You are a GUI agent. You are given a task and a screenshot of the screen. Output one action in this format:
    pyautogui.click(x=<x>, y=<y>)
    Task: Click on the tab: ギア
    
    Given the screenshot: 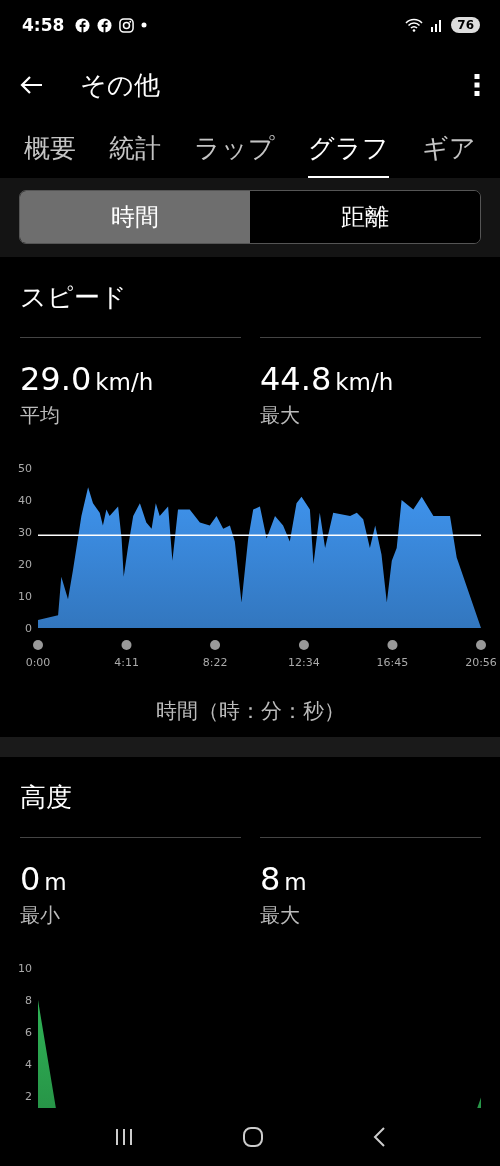 What is the action you would take?
    pyautogui.click(x=449, y=149)
    